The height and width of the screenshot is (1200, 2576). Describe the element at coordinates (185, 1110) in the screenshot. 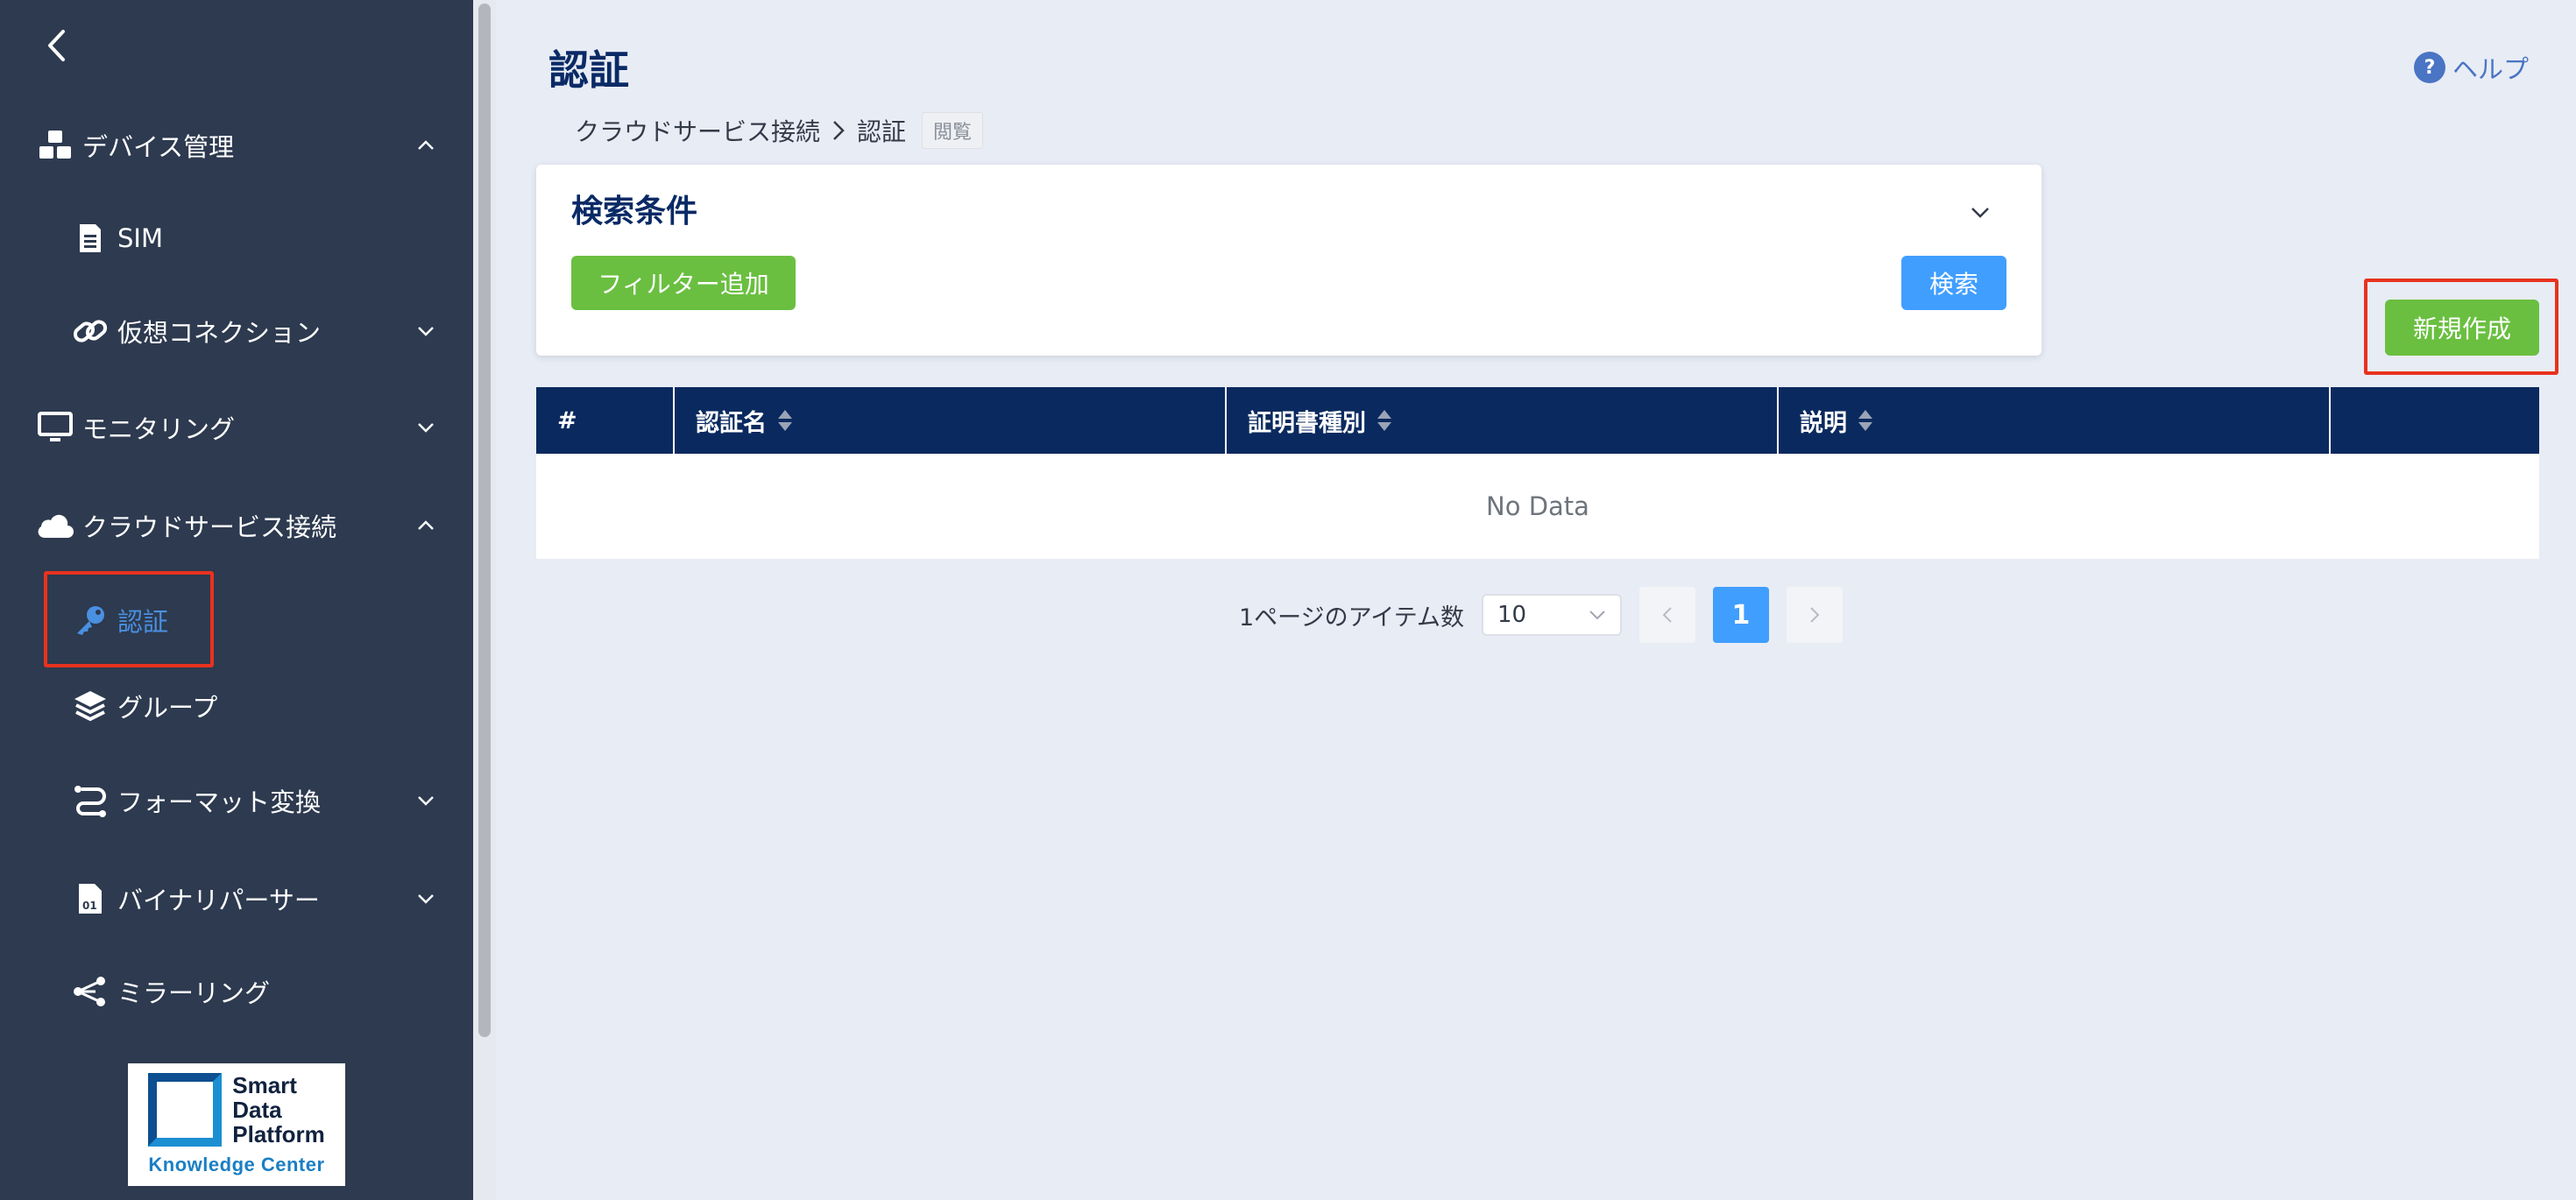

I see `logo-mark` at that location.